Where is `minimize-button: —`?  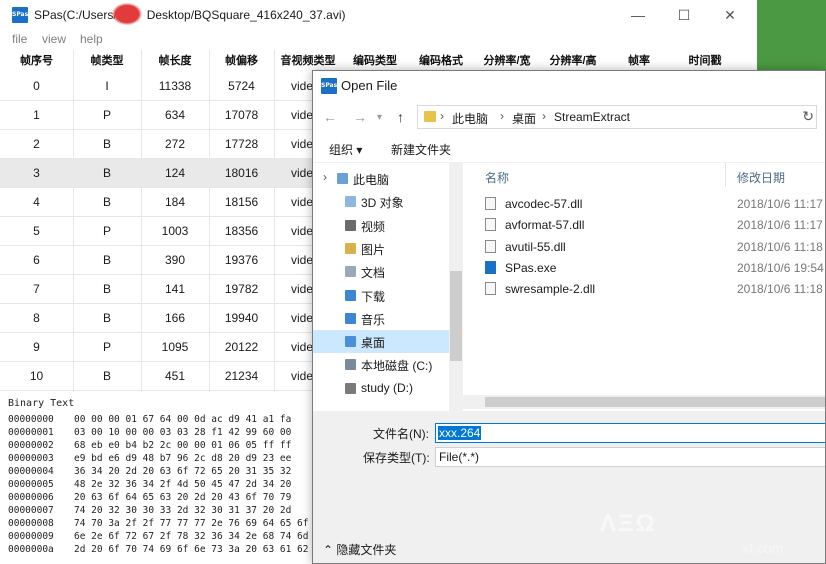 minimize-button: — is located at coordinates (638, 15).